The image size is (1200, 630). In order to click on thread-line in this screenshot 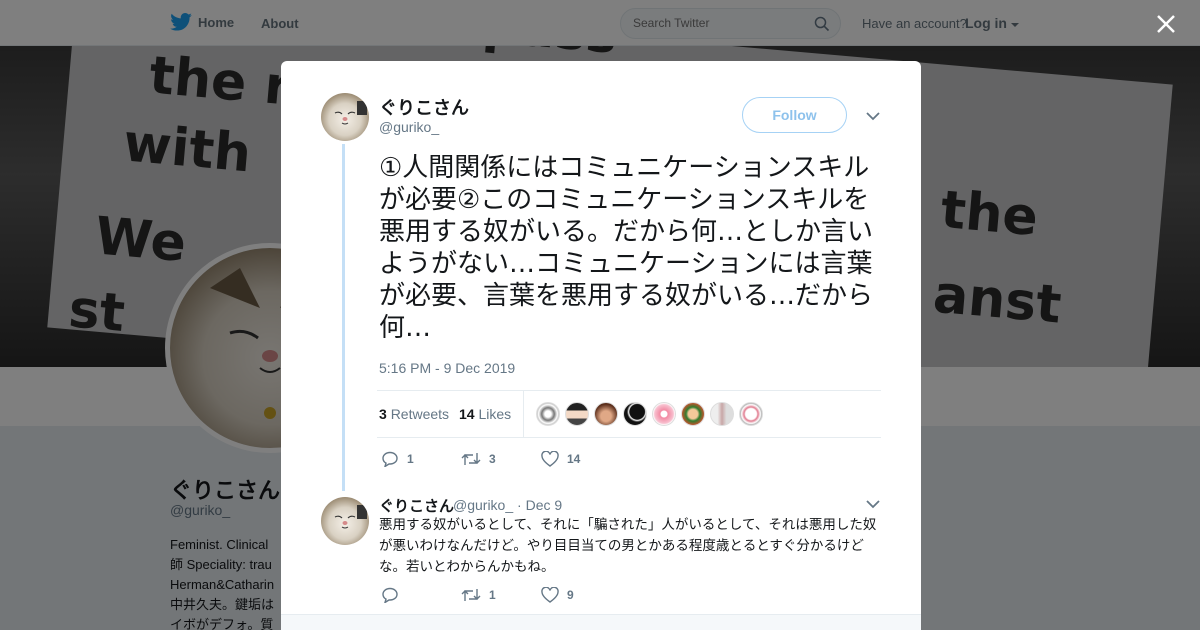, I will do `click(343, 317)`.